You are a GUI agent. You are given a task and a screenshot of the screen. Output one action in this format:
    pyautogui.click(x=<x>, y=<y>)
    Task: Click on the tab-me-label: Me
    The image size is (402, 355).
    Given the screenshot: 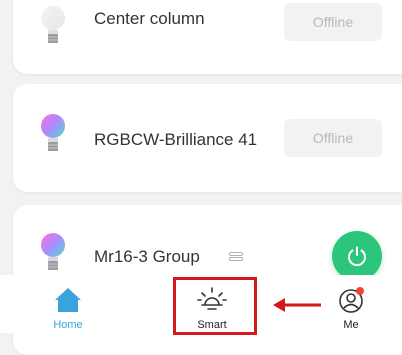 What is the action you would take?
    pyautogui.click(x=351, y=325)
    